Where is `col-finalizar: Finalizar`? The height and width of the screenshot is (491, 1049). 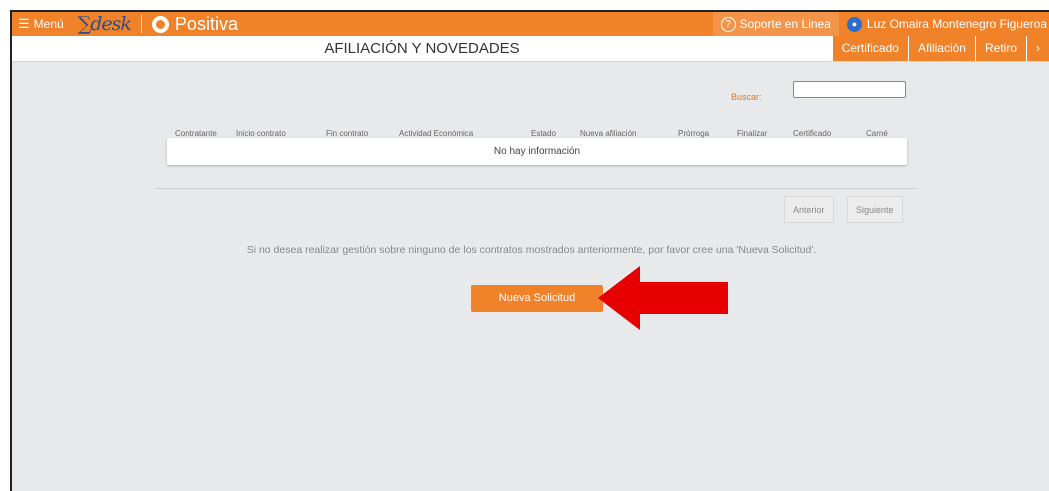 col-finalizar: Finalizar is located at coordinates (752, 133).